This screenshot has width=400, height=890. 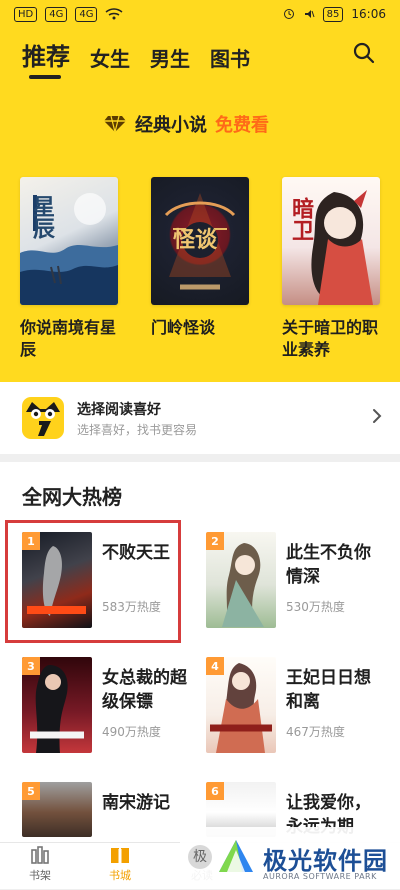 I want to click on book-cover-2: 怪谈, so click(x=200, y=241).